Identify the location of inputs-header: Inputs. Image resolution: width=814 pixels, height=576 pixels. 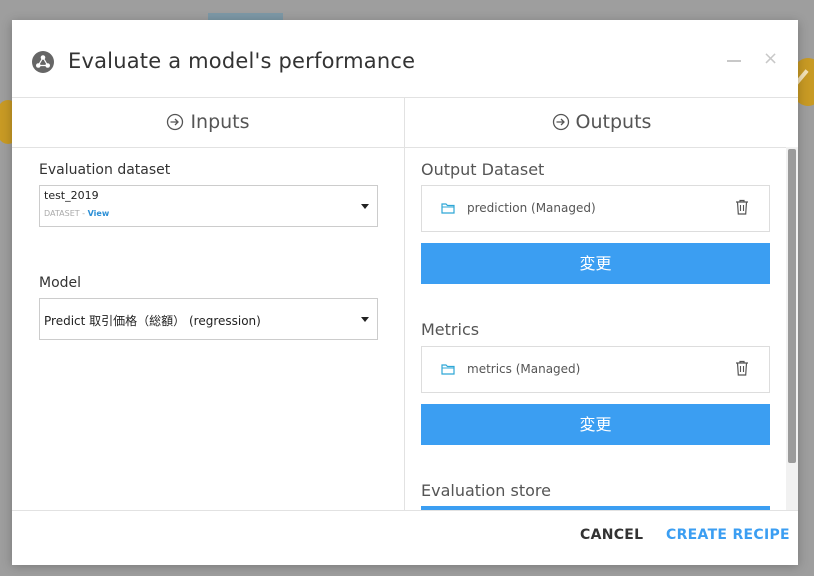
(208, 122).